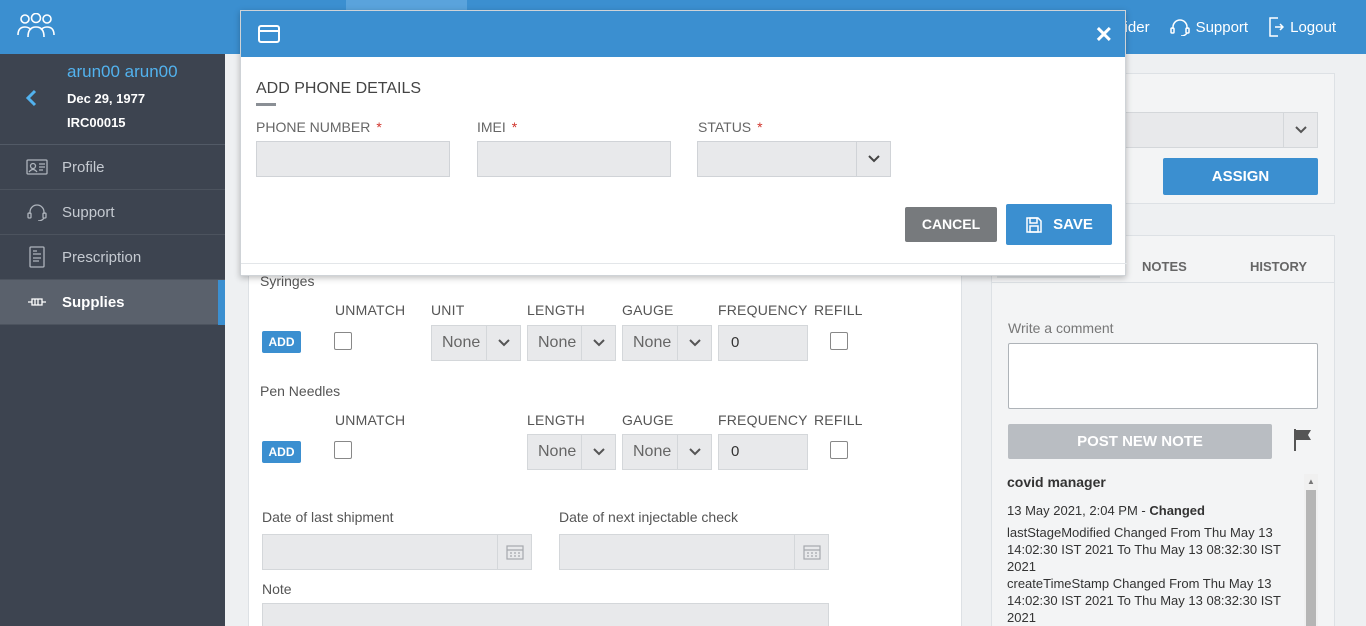  I want to click on phone-number-input, so click(353, 159).